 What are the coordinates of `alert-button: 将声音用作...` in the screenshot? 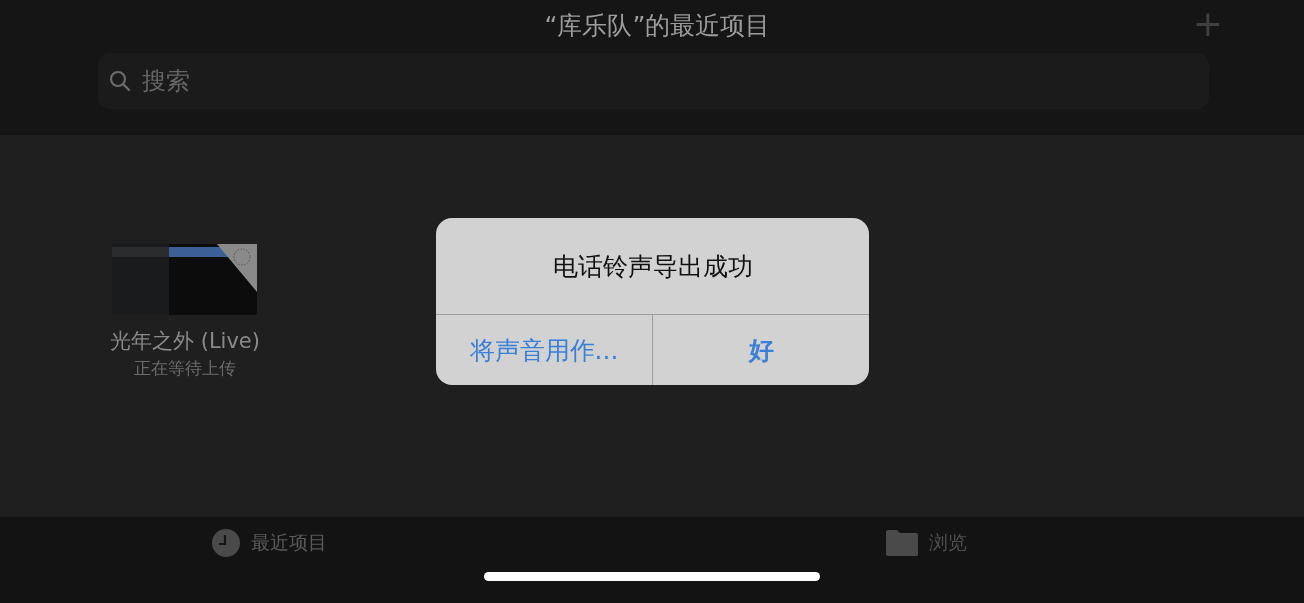 It's located at (544, 350).